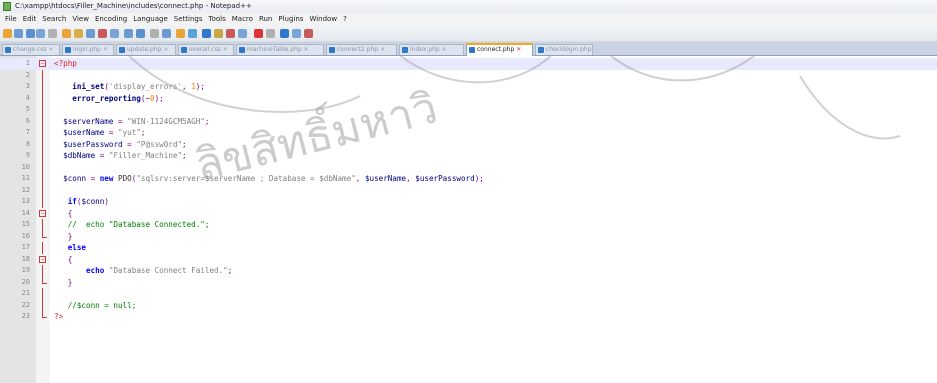 Image resolution: width=937 pixels, height=383 pixels. Describe the element at coordinates (265, 19) in the screenshot. I see `menu-run: Run` at that location.